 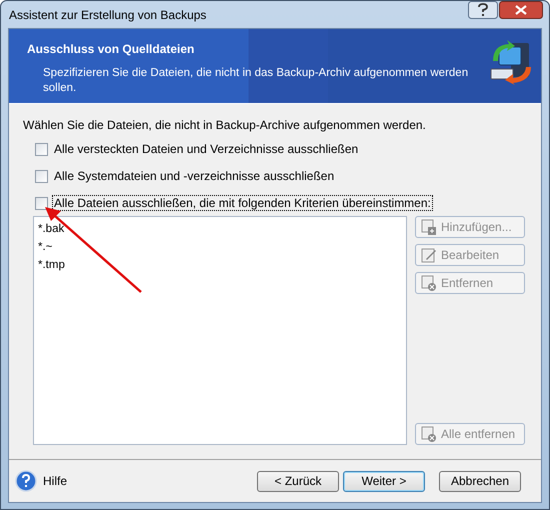 I want to click on checkbox-label: Alle versteckten Dateien und Verzeichnisse ausschließen, so click(x=206, y=149).